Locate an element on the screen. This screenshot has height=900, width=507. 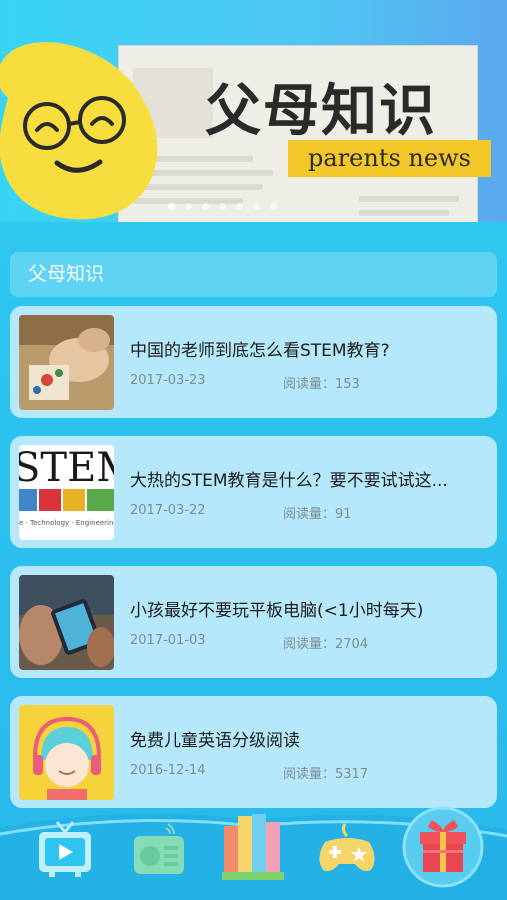
gift-icon is located at coordinates (443, 847).